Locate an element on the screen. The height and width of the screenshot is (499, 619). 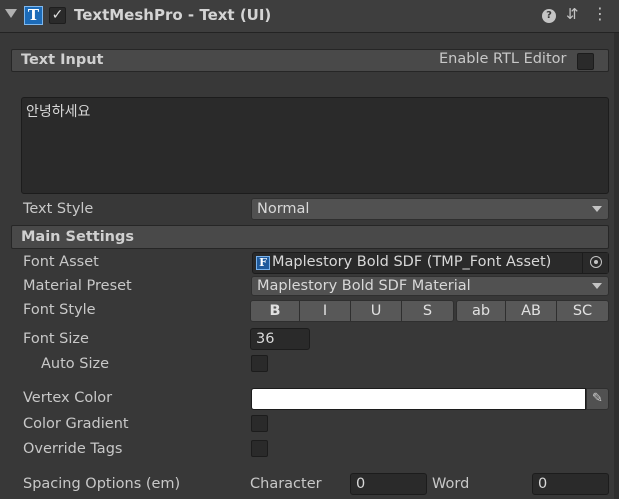
font-size-label: Font Size is located at coordinates (56, 339).